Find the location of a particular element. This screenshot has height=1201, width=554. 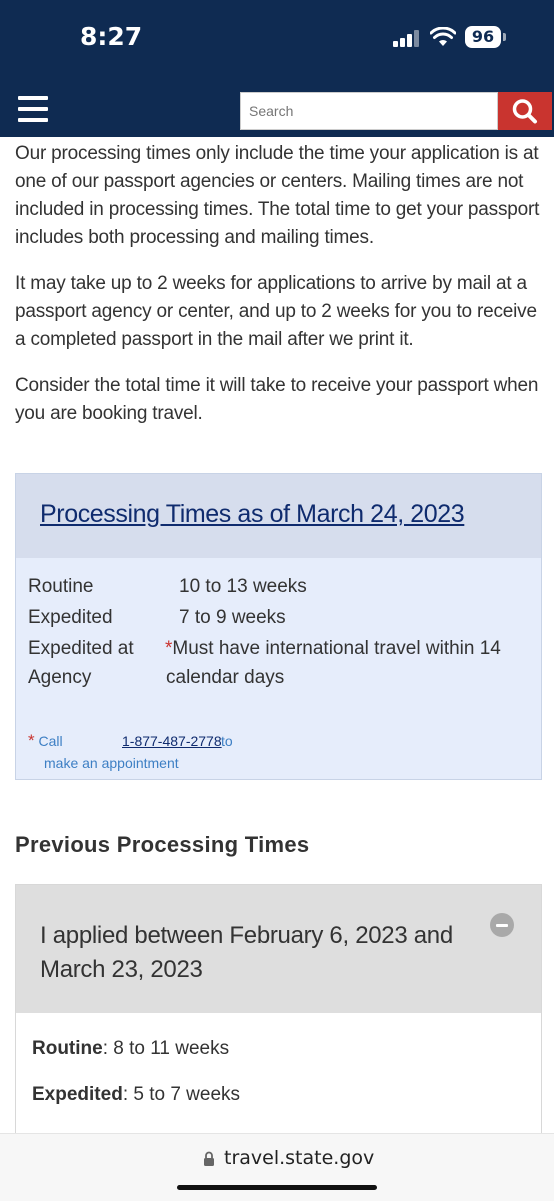

agency-label-line1: Expedited at is located at coordinates (81, 648).